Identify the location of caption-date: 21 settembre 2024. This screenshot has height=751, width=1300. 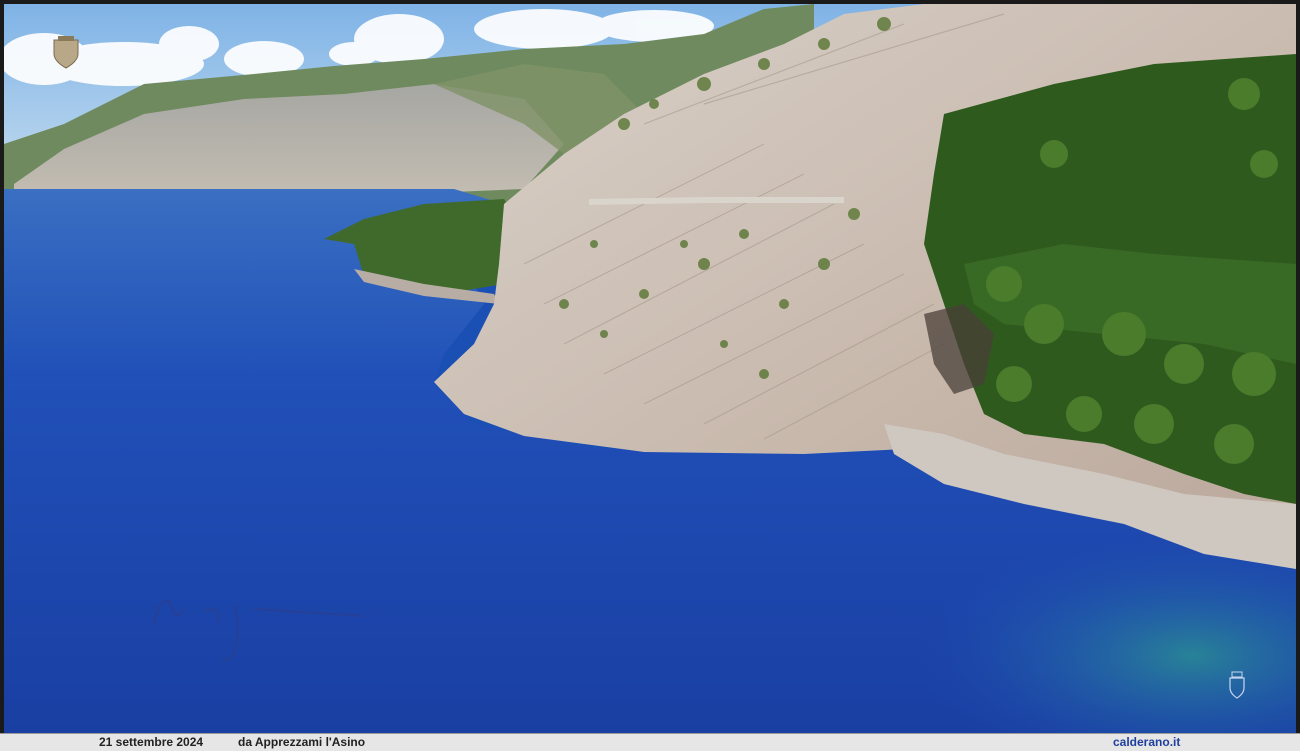
(151, 742).